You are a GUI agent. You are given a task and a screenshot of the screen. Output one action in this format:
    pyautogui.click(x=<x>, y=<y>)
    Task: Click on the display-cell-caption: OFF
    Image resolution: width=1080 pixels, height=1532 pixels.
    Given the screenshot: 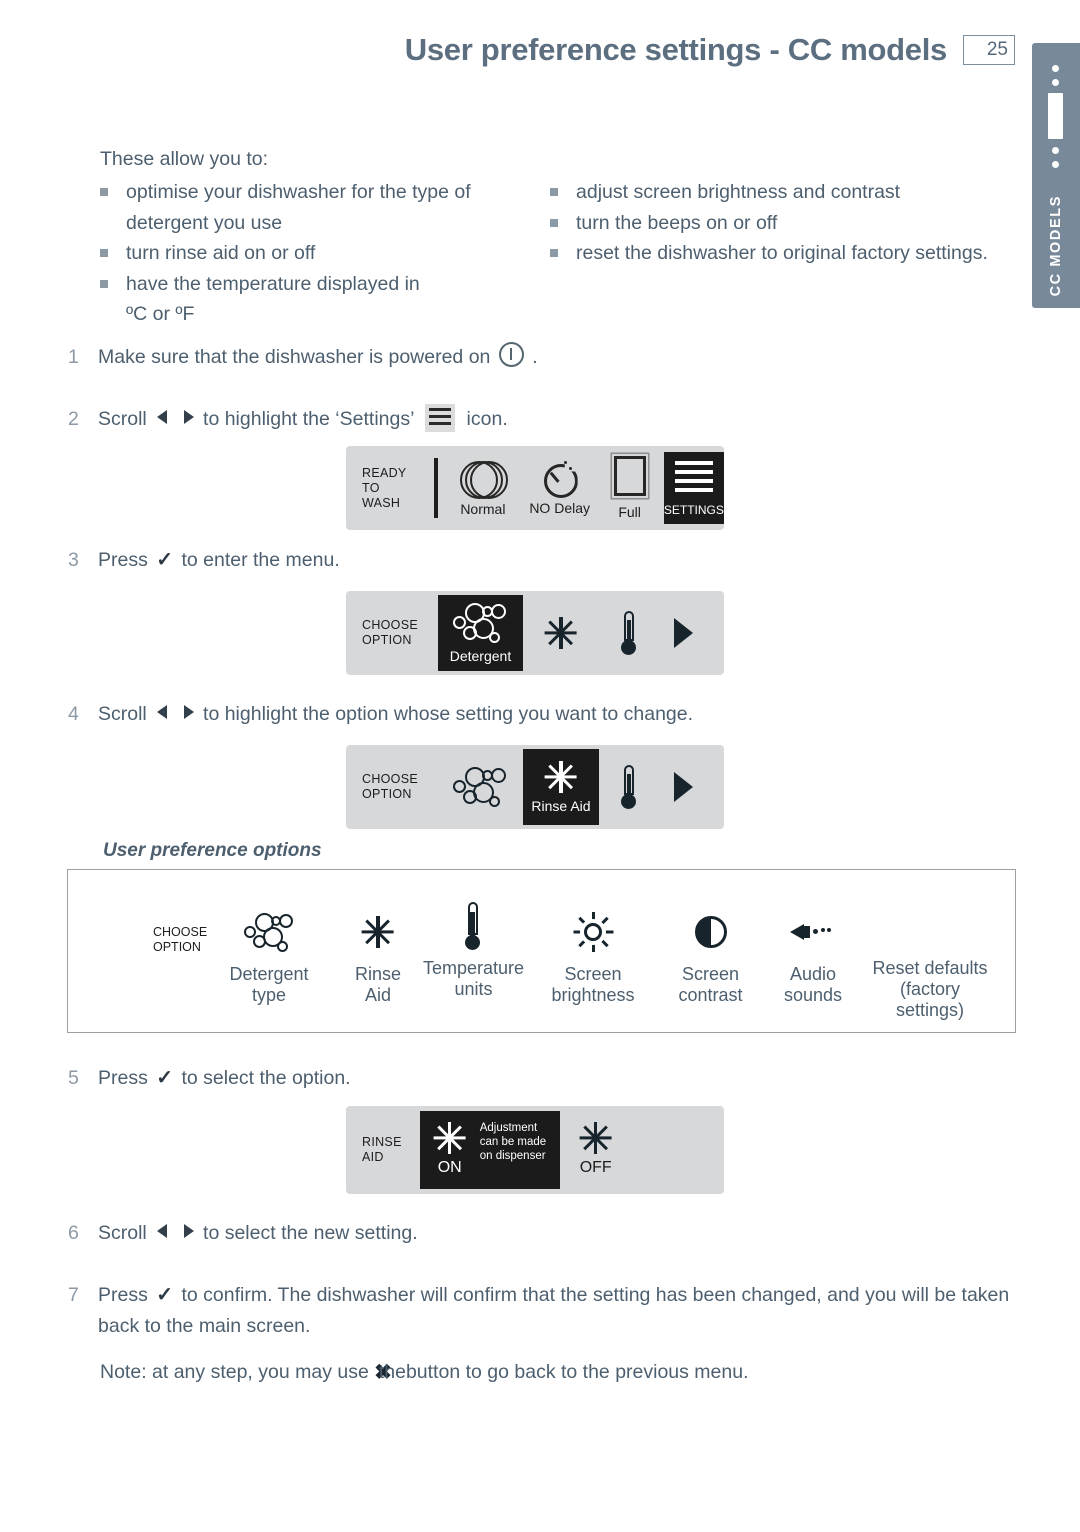 What is the action you would take?
    pyautogui.click(x=595, y=1167)
    